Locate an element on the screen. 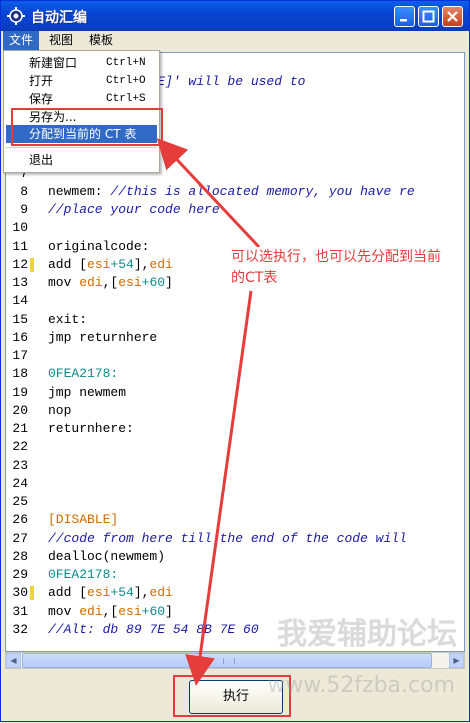  watermark-url: www.52fzba.com is located at coordinates (361, 685).